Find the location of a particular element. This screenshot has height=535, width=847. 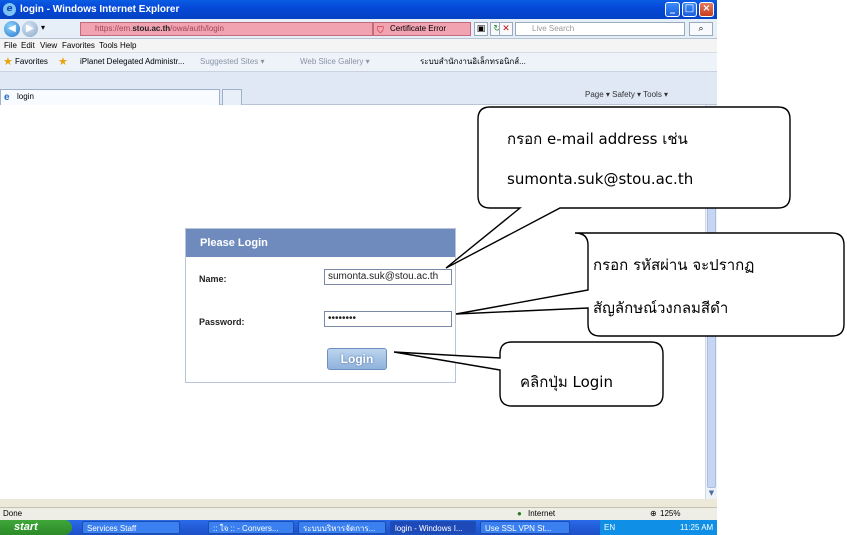

tab-login: e login is located at coordinates (110, 97).